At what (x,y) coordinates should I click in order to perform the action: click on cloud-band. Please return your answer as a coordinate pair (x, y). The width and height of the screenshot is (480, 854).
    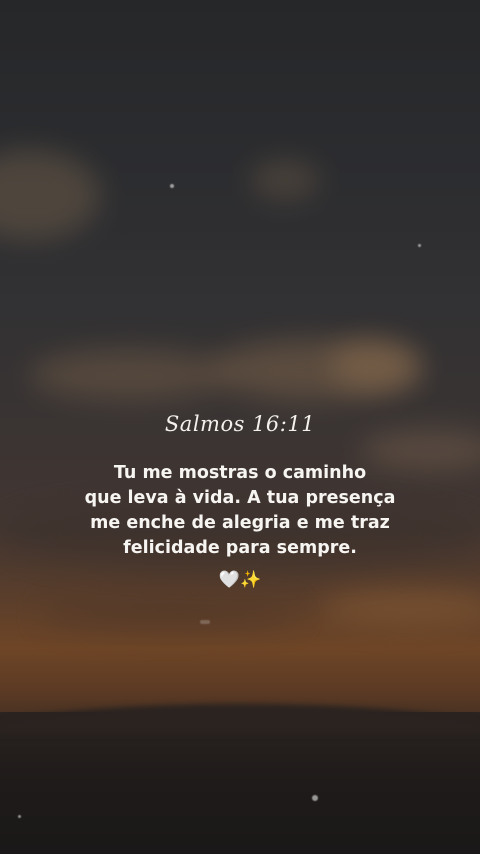
    Looking at the image, I should click on (170, 615).